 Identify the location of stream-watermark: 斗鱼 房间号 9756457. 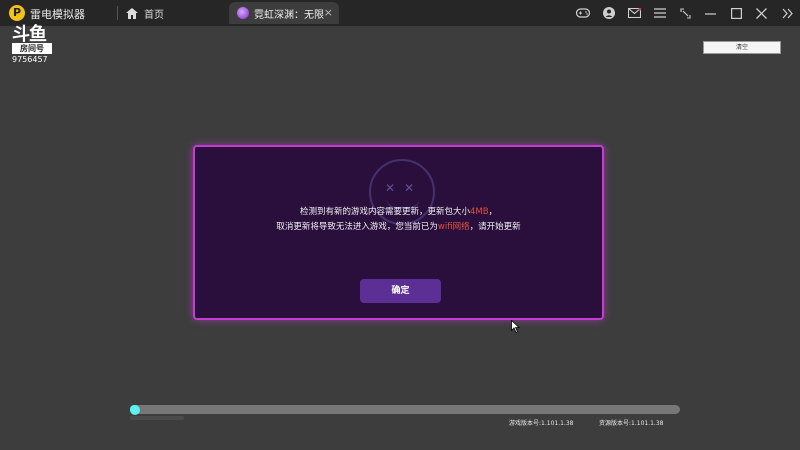
(35, 44).